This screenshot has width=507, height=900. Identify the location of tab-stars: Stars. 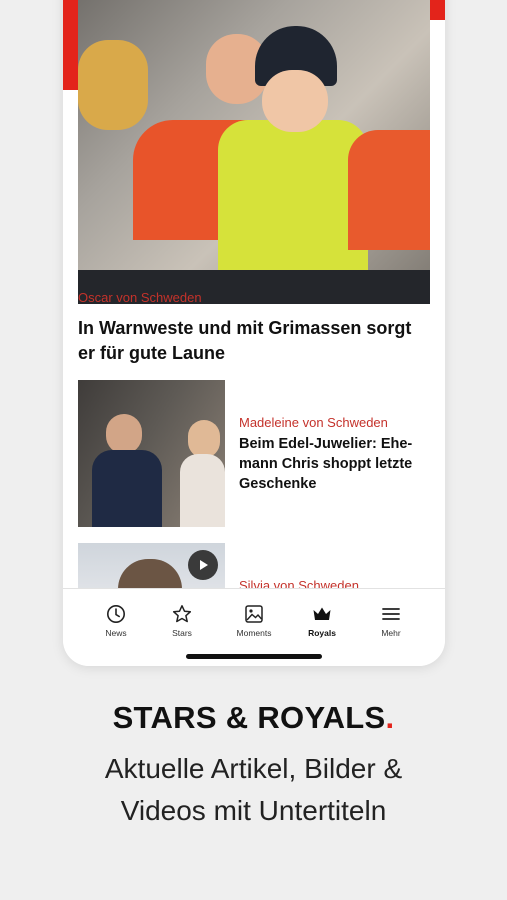
(182, 614).